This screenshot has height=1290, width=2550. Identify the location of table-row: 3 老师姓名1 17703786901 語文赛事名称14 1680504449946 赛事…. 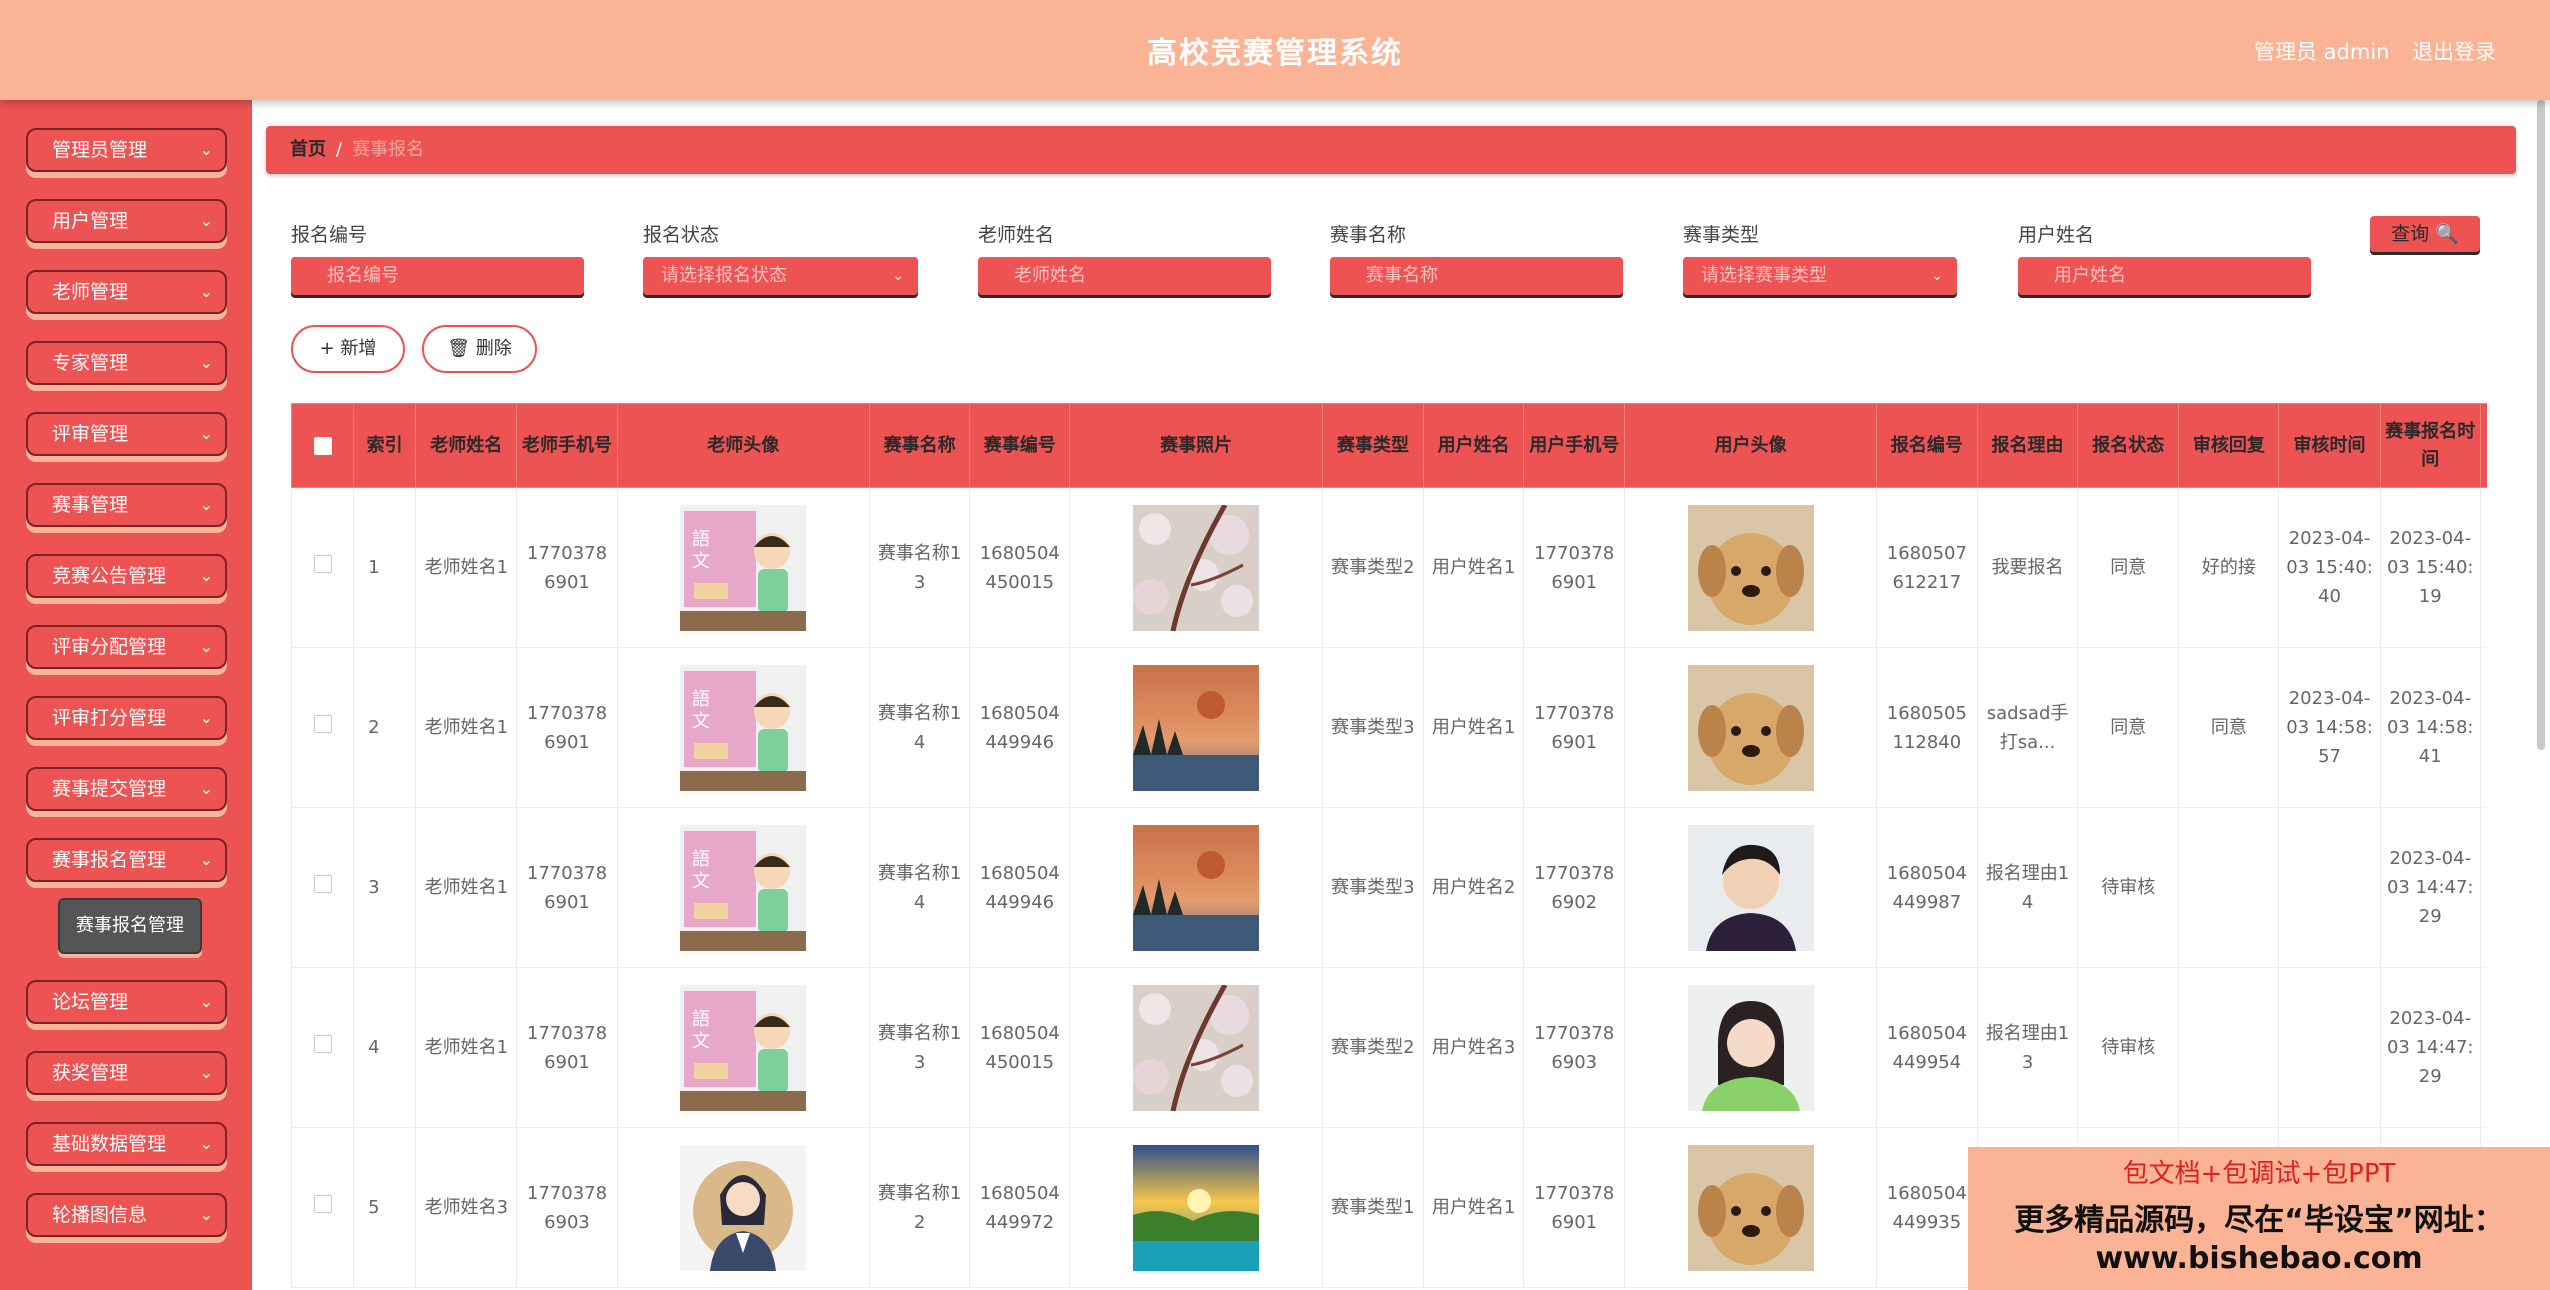
(1389, 887).